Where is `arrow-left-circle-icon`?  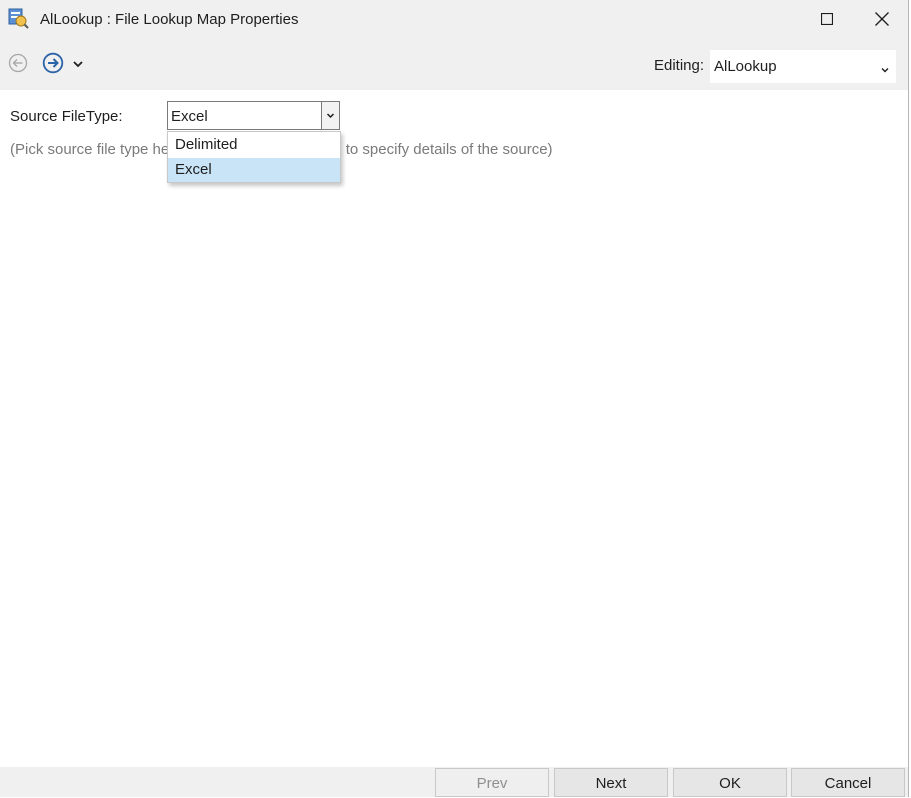
arrow-left-circle-icon is located at coordinates (18, 65).